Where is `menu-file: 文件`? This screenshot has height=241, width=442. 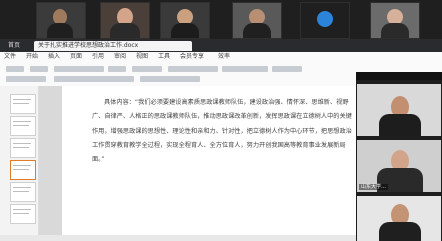 menu-file: 文件 is located at coordinates (10, 57).